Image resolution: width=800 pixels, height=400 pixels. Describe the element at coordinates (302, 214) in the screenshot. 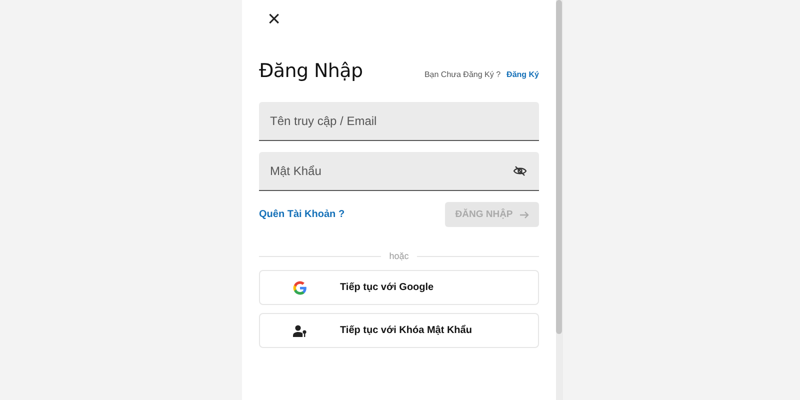

I see `forgot-account-link: Quên Tài Khoản ?` at that location.